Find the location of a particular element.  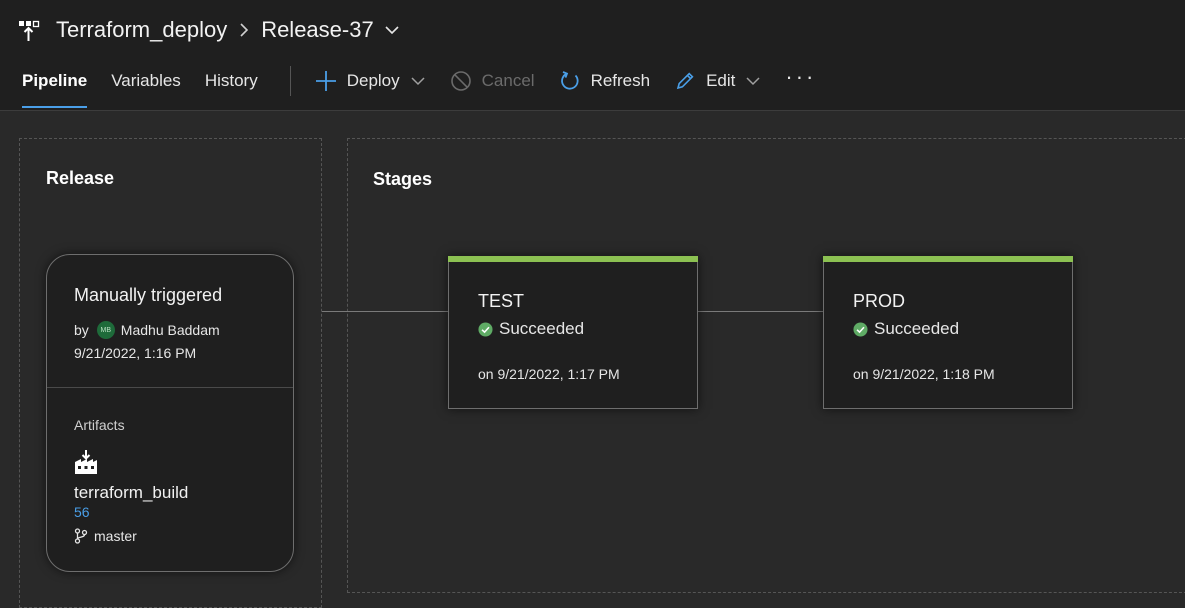

release-pipeline-icon is located at coordinates (29, 30).